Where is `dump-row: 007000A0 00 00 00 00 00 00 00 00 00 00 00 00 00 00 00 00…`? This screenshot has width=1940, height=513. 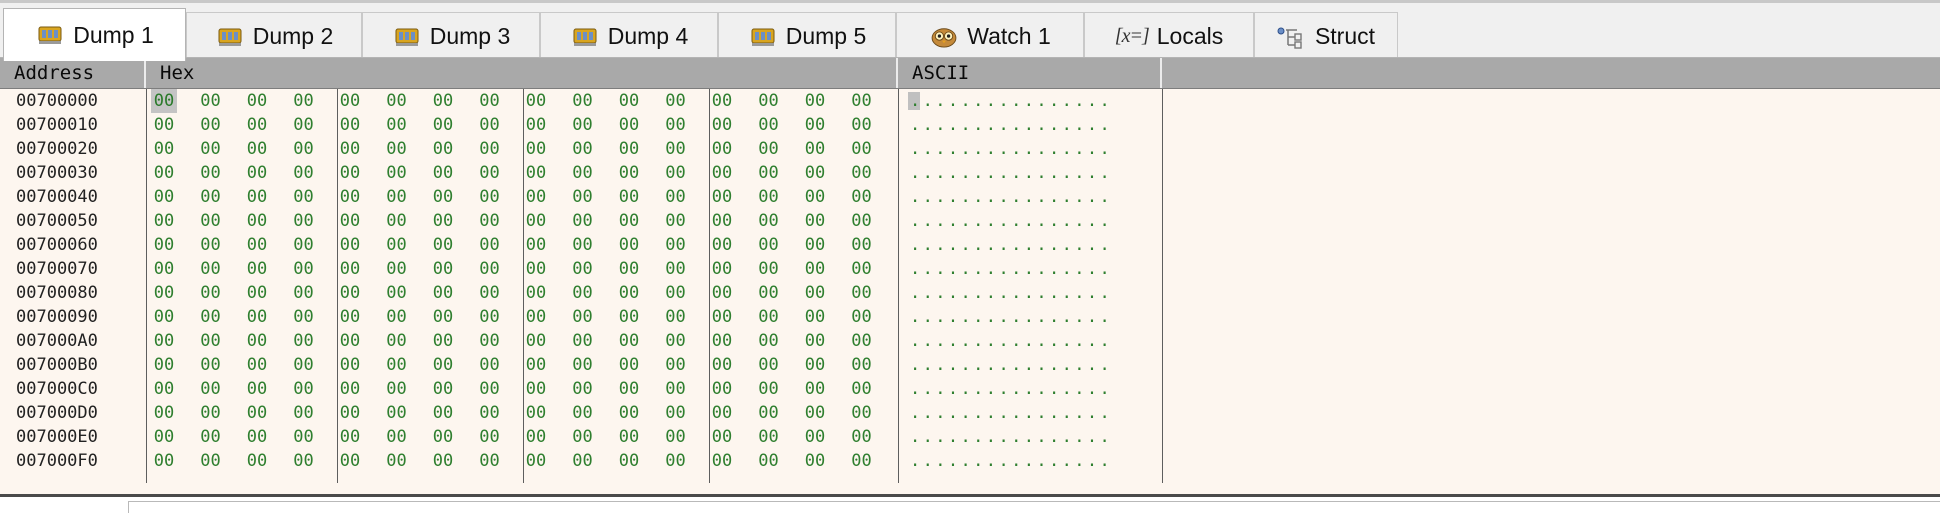
dump-row: 007000A0 00 00 00 00 00 00 00 00 00 00 00 00 00 00 00 00… is located at coordinates (581, 341).